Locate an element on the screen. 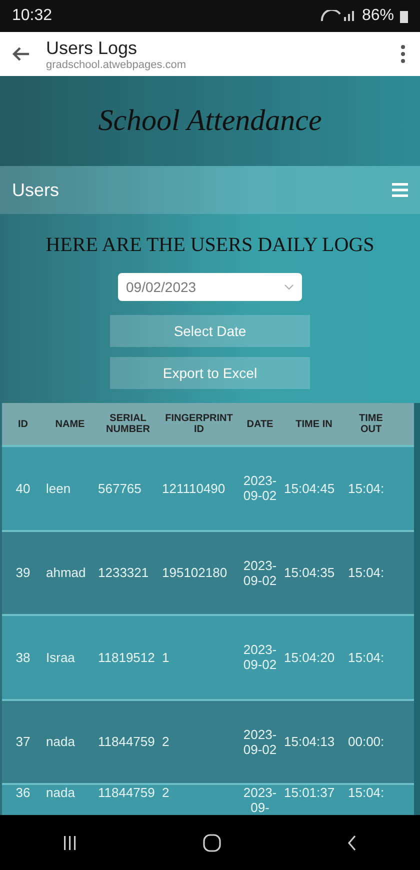 The image size is (420, 870). table-cell-text: 1 is located at coordinates (165, 657).